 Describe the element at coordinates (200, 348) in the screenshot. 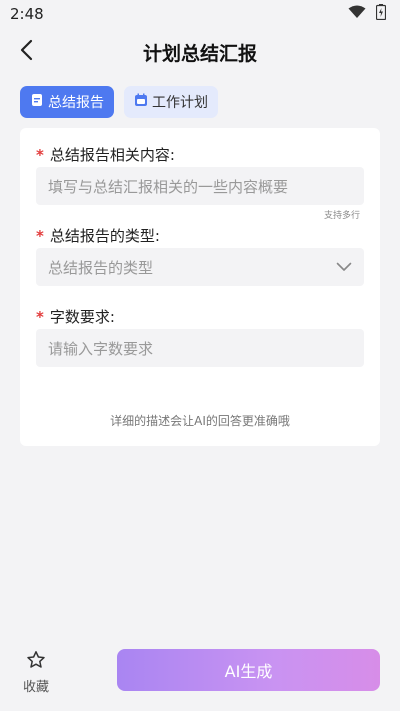

I see `word-count-input: 请输入字数要求` at that location.